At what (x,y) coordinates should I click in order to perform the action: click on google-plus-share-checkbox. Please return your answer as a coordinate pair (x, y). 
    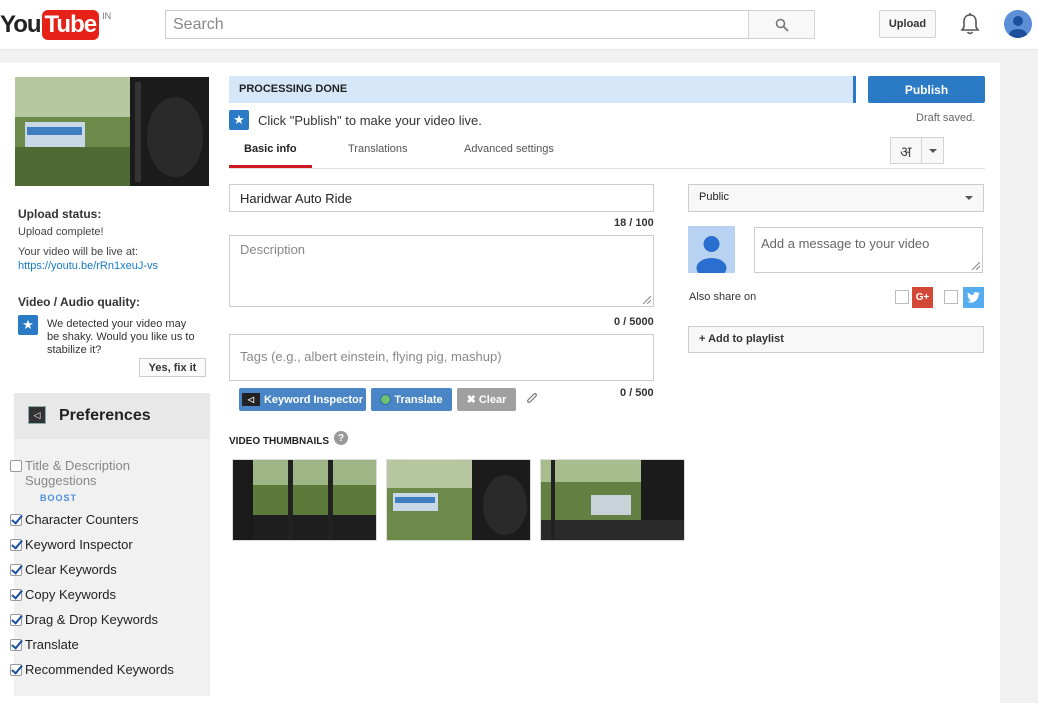
    Looking at the image, I should click on (902, 297).